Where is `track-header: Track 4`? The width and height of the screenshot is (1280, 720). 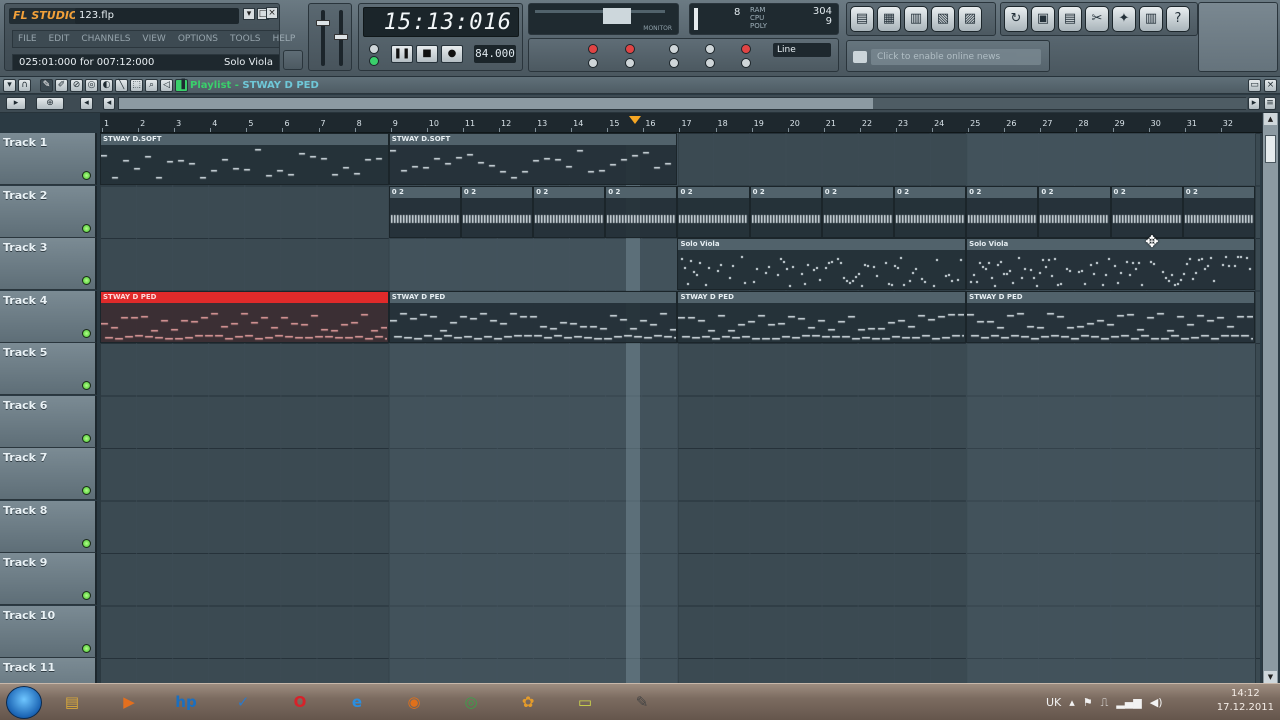
track-header: Track 4 is located at coordinates (48, 316).